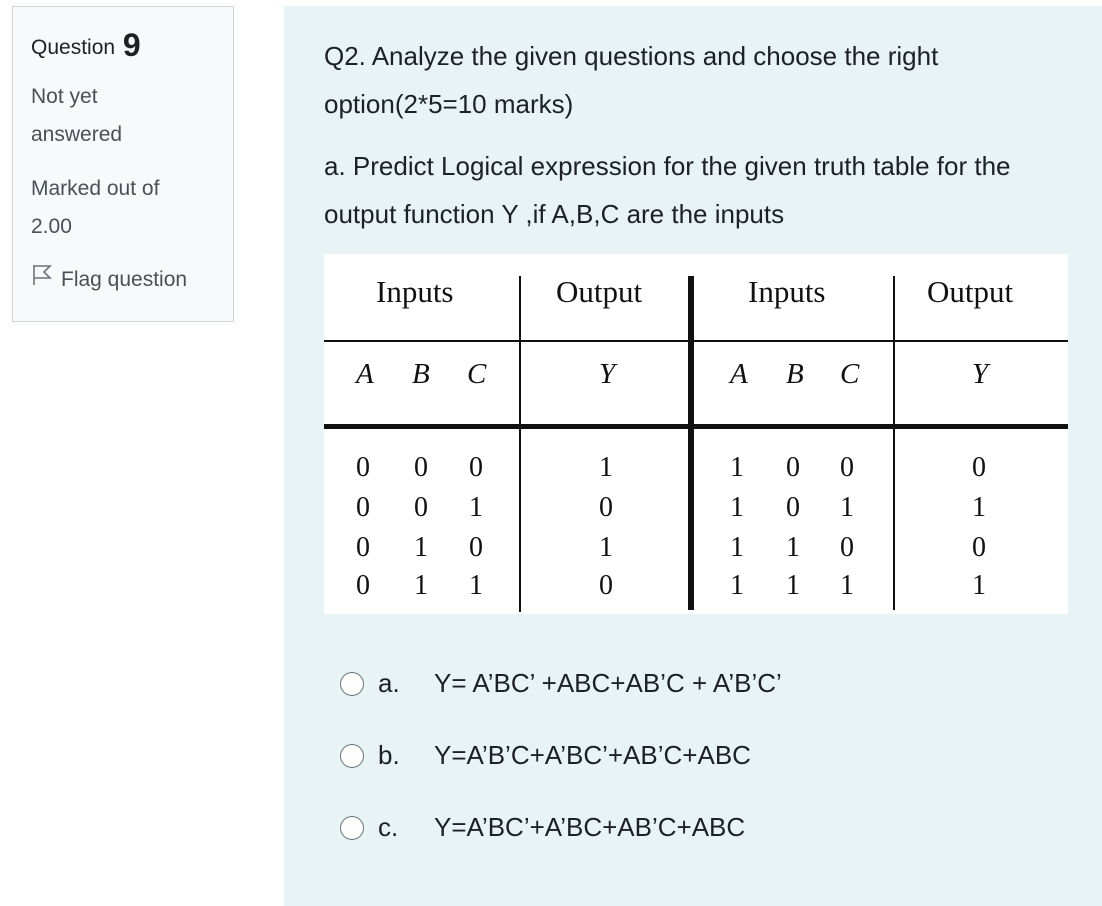 The height and width of the screenshot is (906, 1102). I want to click on var-b-left: B, so click(421, 374).